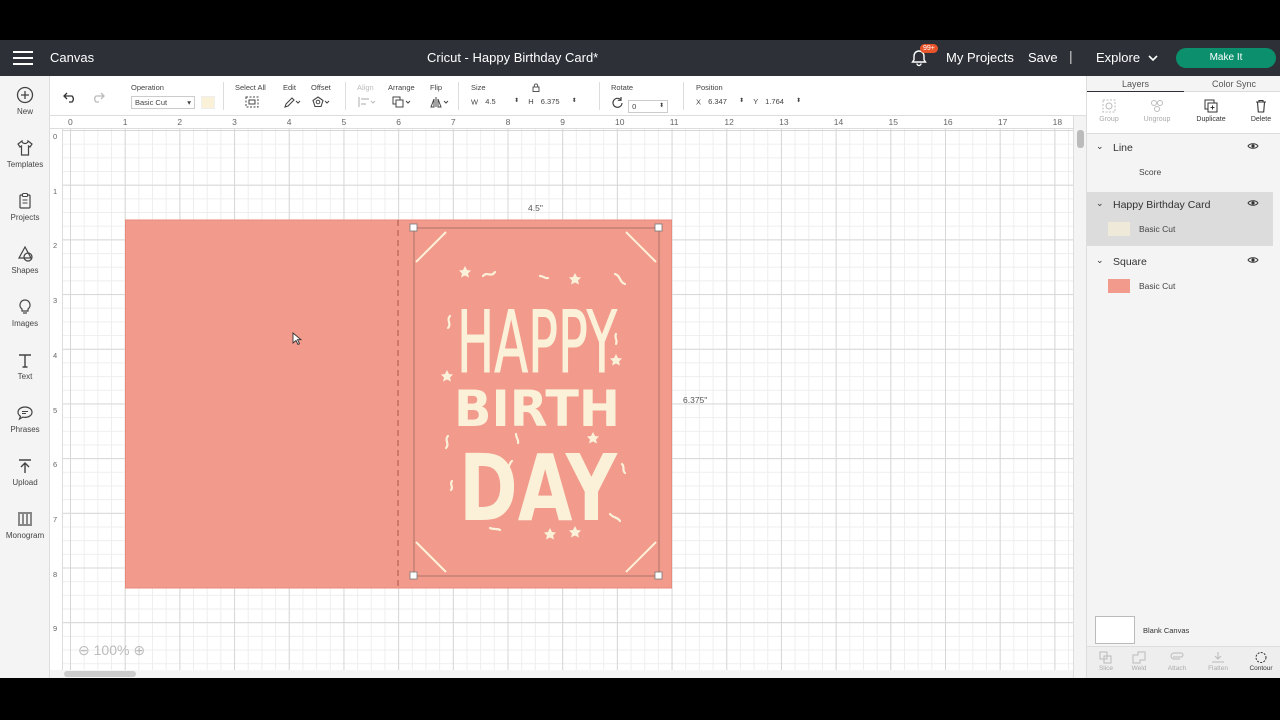 Image resolution: width=1280 pixels, height=720 pixels. I want to click on ungroup-button: Ungroup, so click(1157, 110).